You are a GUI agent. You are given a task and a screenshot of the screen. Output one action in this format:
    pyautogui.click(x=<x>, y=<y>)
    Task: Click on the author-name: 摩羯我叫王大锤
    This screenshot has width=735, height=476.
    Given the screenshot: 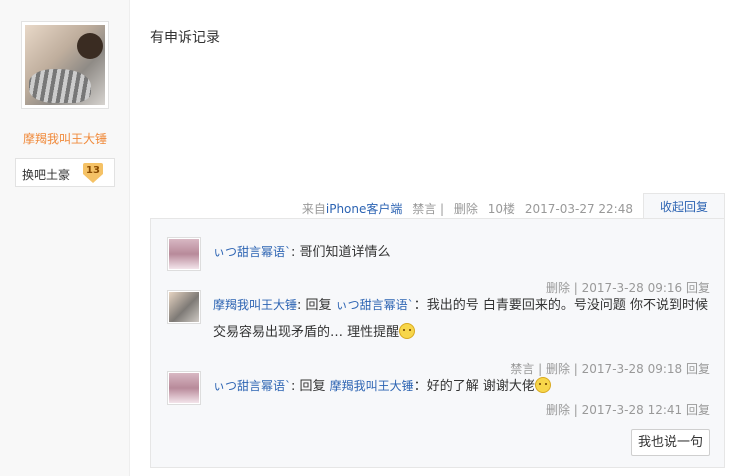 What is the action you would take?
    pyautogui.click(x=65, y=138)
    